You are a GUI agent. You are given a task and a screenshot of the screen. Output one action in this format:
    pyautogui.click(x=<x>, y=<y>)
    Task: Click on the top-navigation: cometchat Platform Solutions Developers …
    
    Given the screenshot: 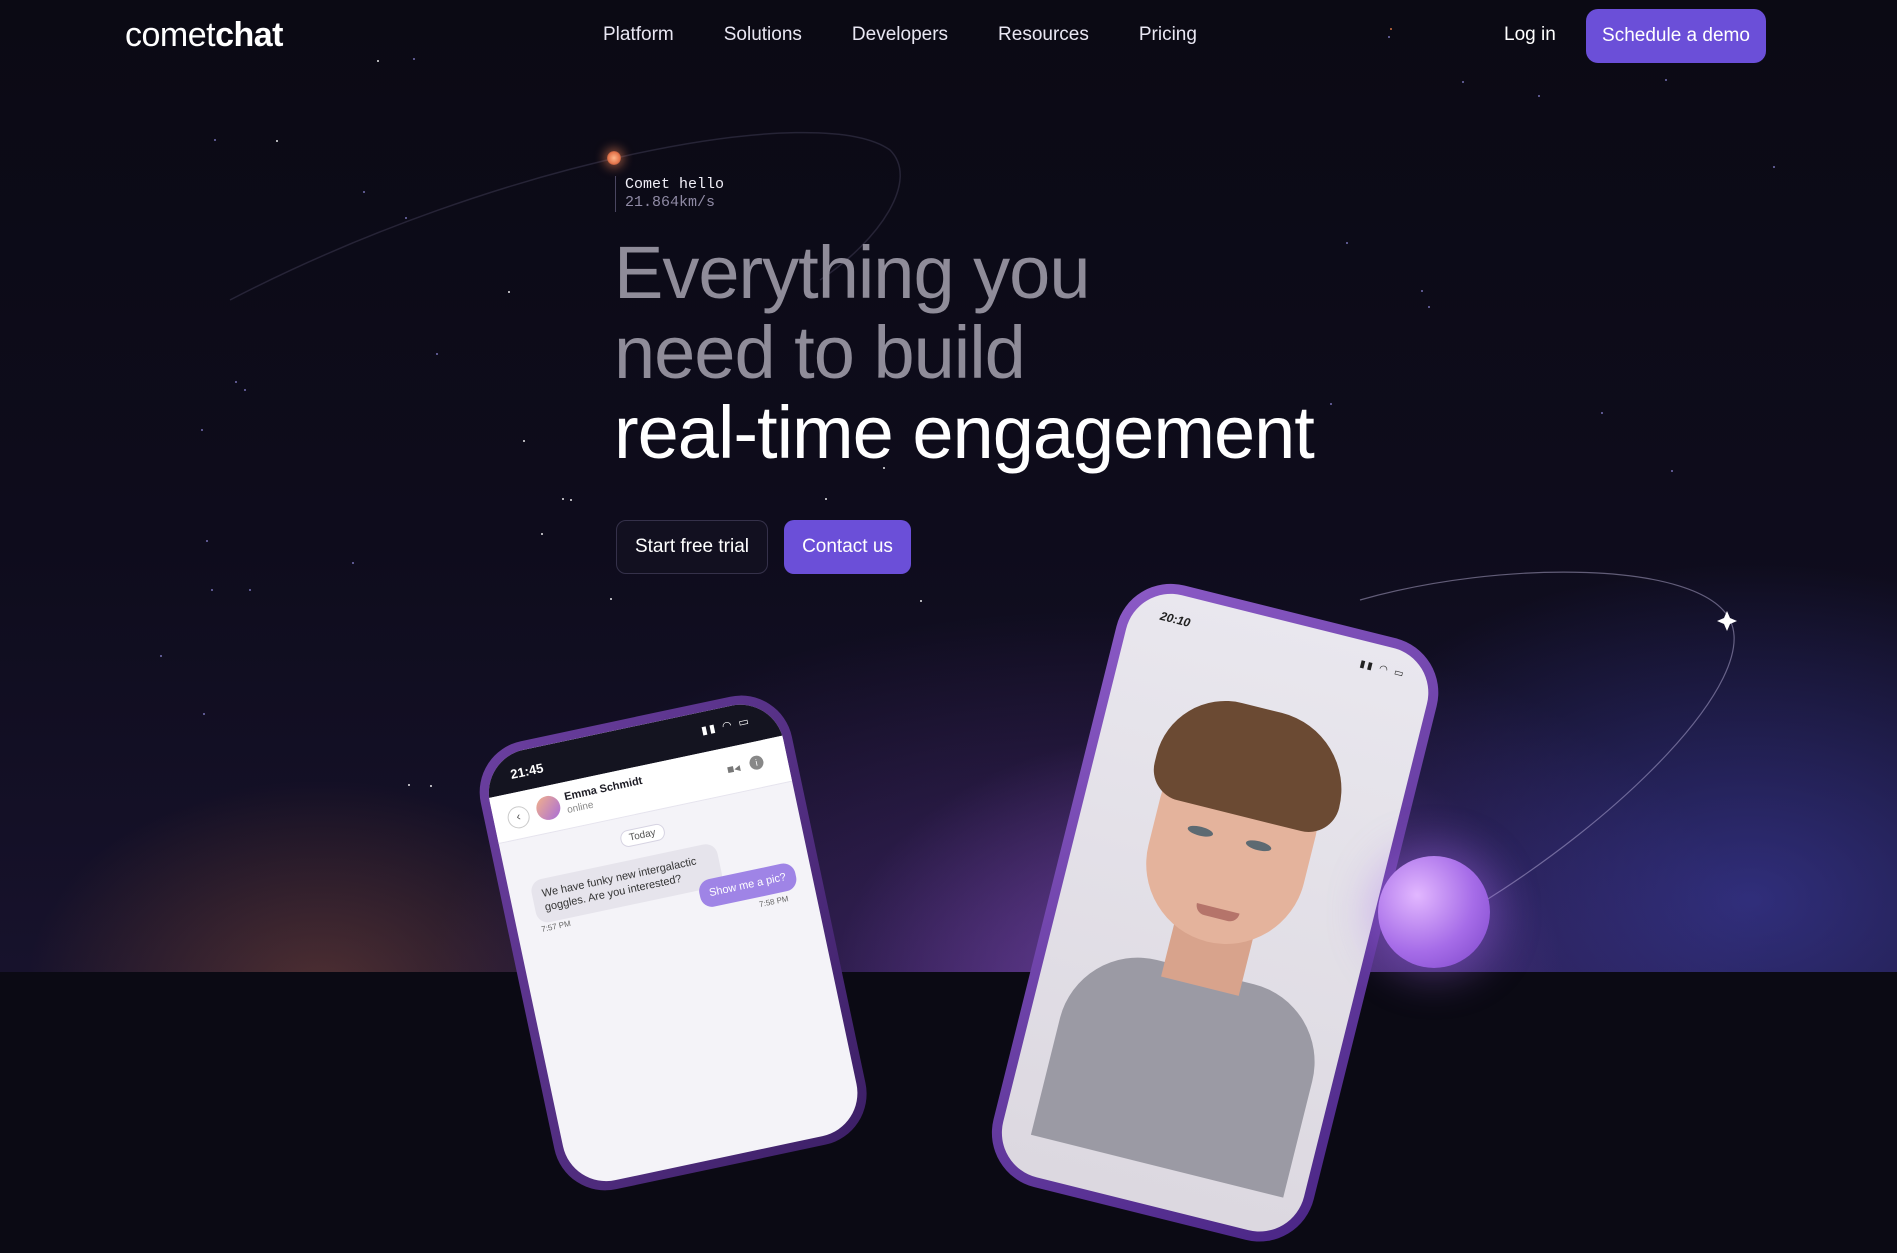 What is the action you would take?
    pyautogui.click(x=948, y=36)
    